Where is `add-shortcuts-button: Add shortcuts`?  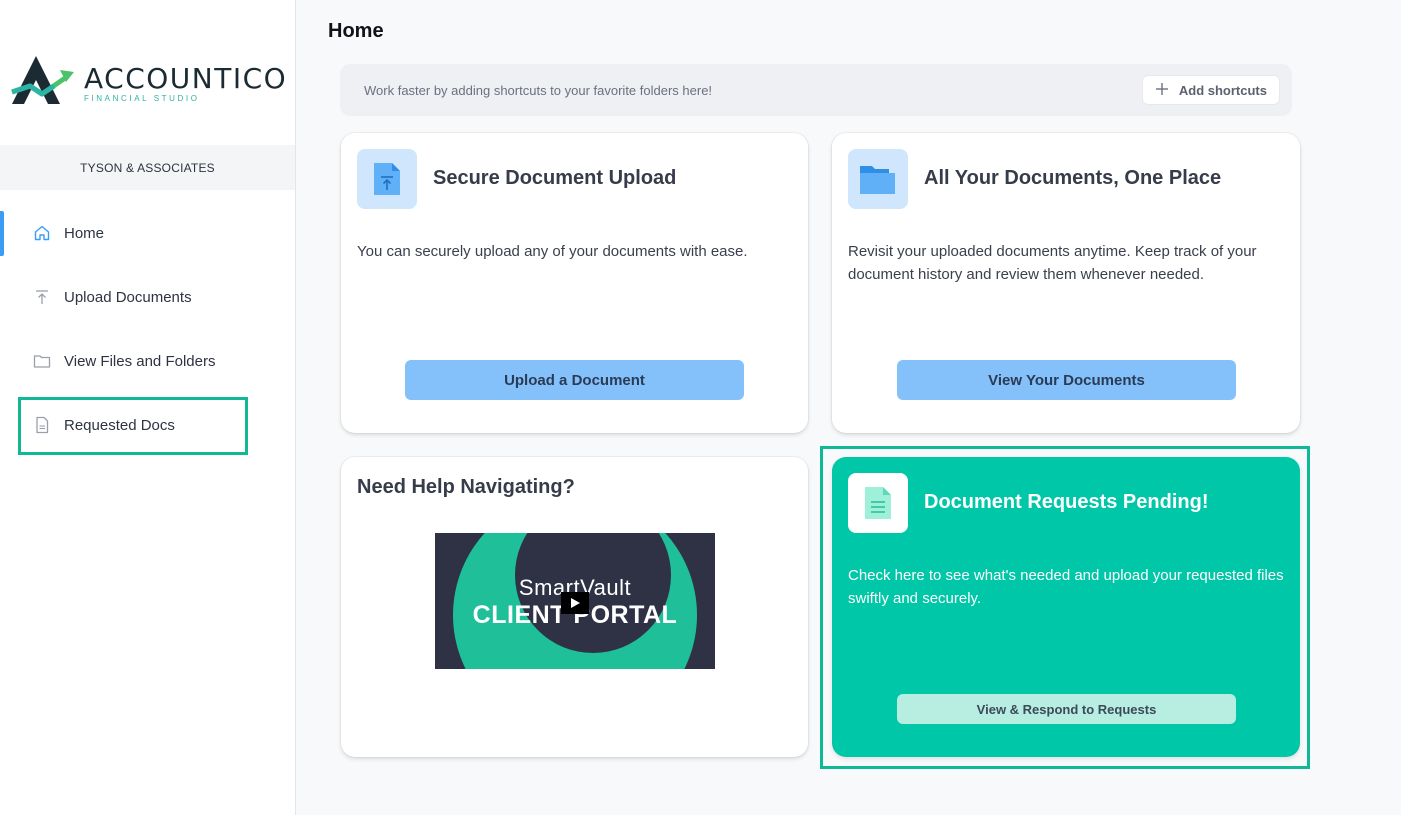
add-shortcuts-button: Add shortcuts is located at coordinates (1210, 90).